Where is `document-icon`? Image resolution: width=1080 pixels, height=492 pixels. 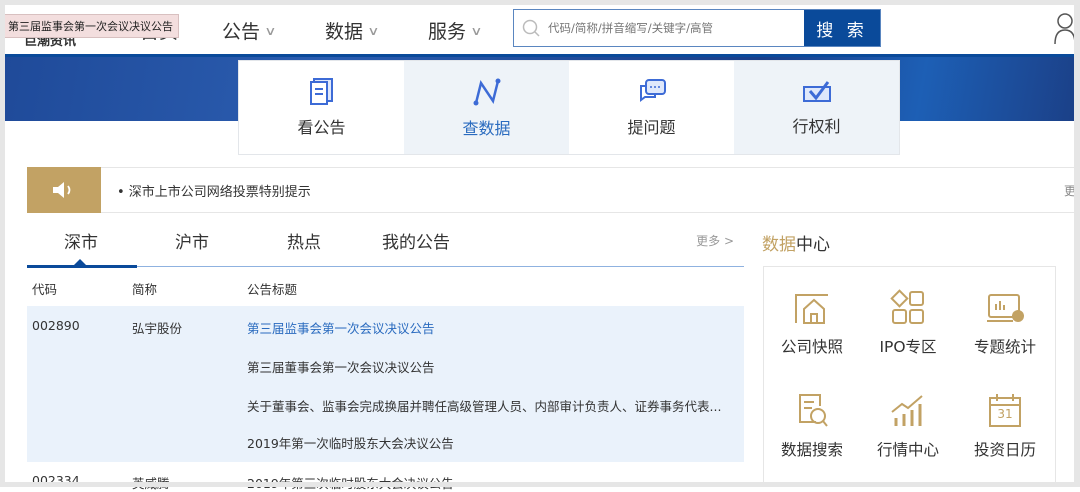
document-icon is located at coordinates (321, 91).